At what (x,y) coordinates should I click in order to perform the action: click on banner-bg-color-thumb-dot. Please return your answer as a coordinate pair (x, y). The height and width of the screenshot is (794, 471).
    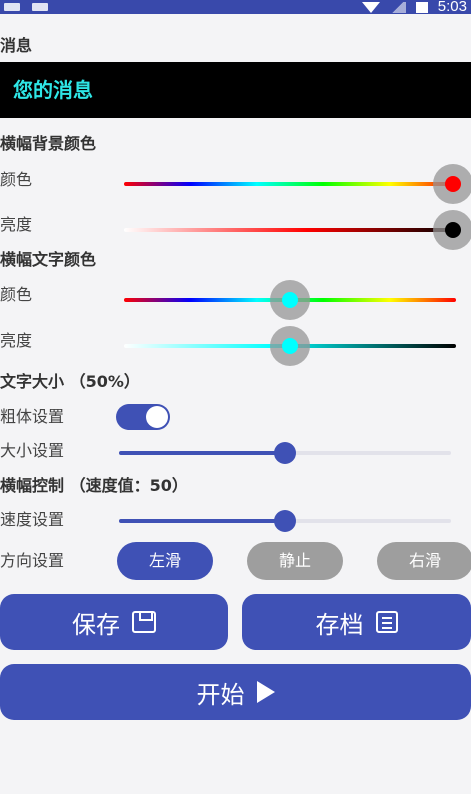
    Looking at the image, I should click on (452, 184).